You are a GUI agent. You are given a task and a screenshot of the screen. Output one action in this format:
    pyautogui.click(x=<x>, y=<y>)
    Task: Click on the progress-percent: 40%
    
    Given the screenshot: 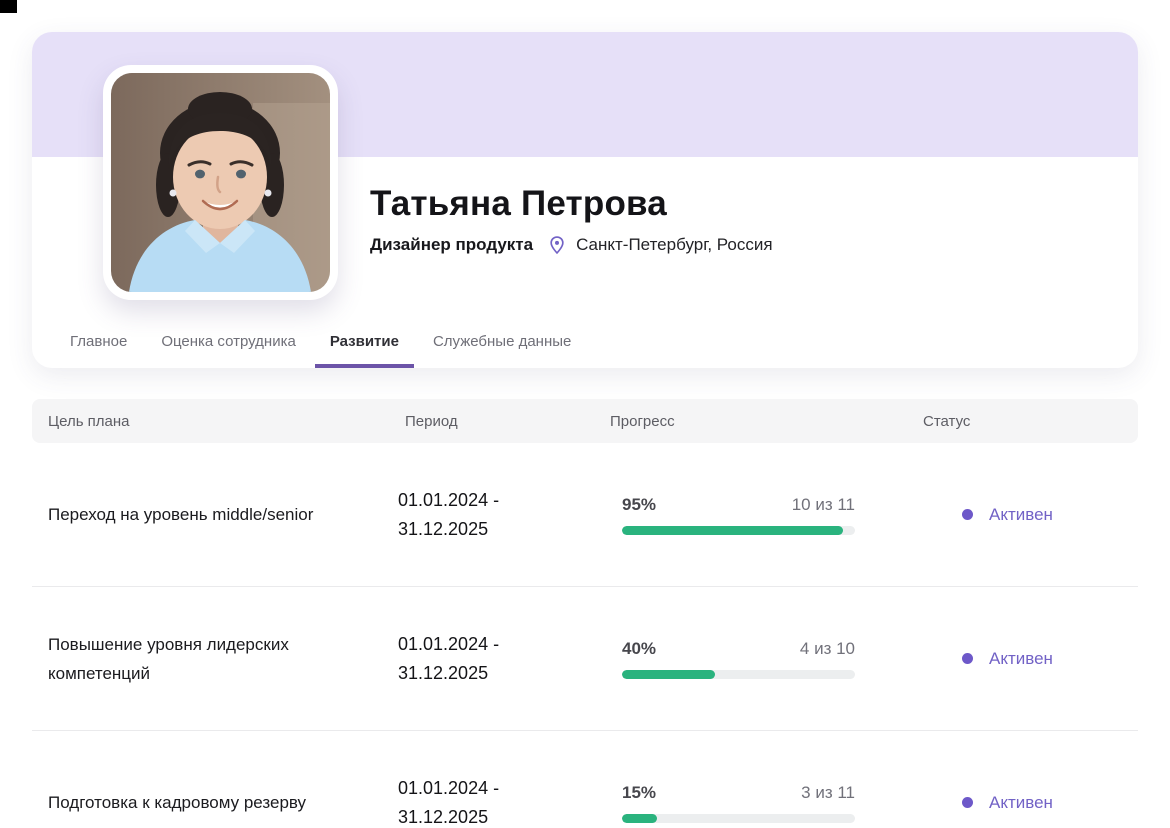 What is the action you would take?
    pyautogui.click(x=639, y=648)
    